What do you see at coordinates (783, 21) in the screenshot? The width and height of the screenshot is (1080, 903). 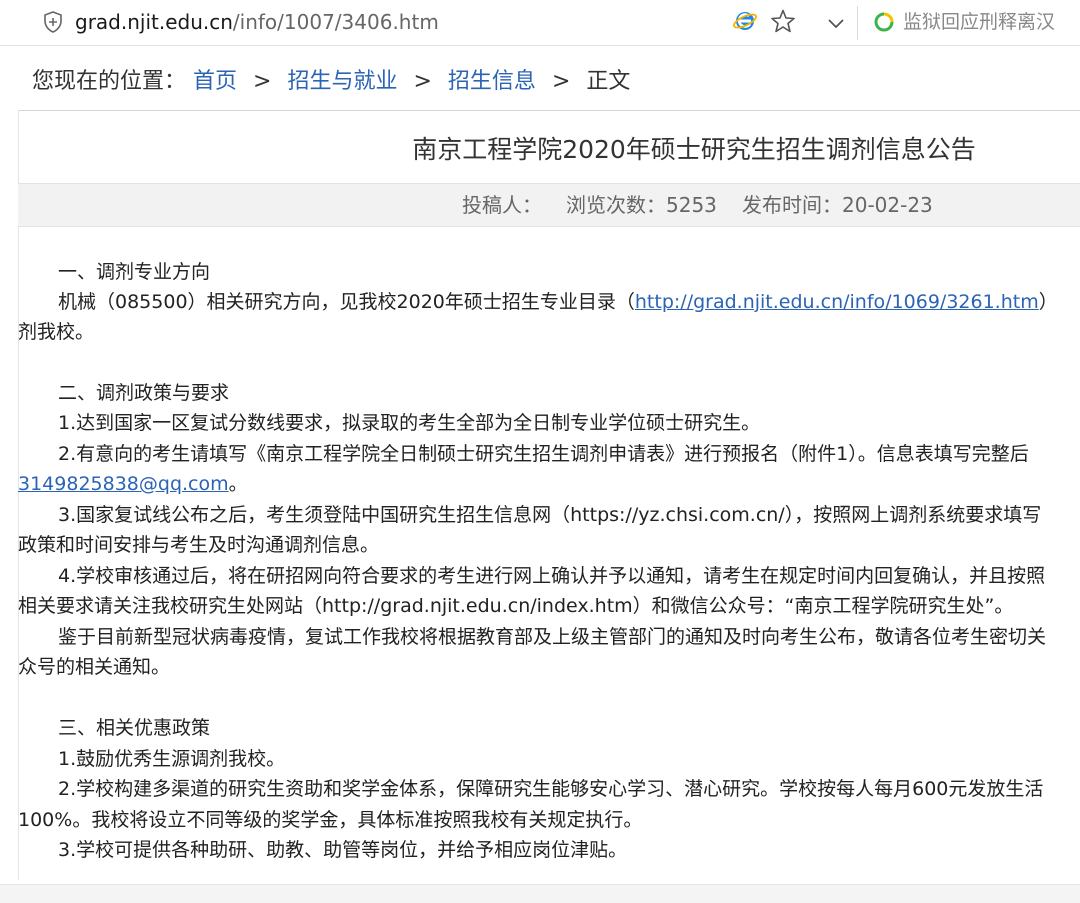 I see `favorite-star-icon` at bounding box center [783, 21].